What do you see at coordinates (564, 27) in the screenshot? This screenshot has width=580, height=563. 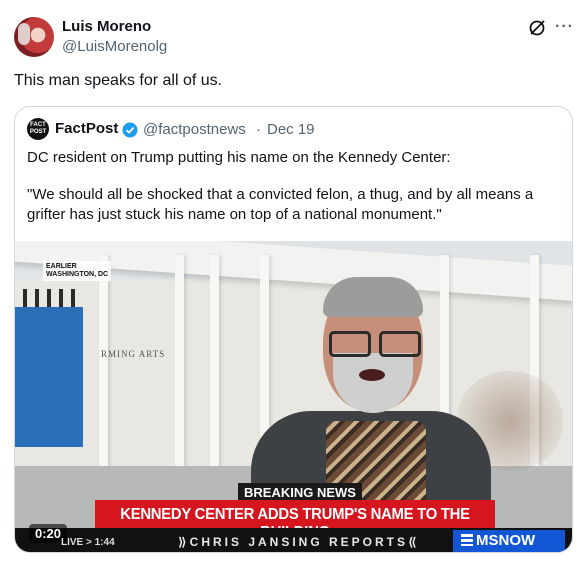 I see `more-options-icon: ···` at bounding box center [564, 27].